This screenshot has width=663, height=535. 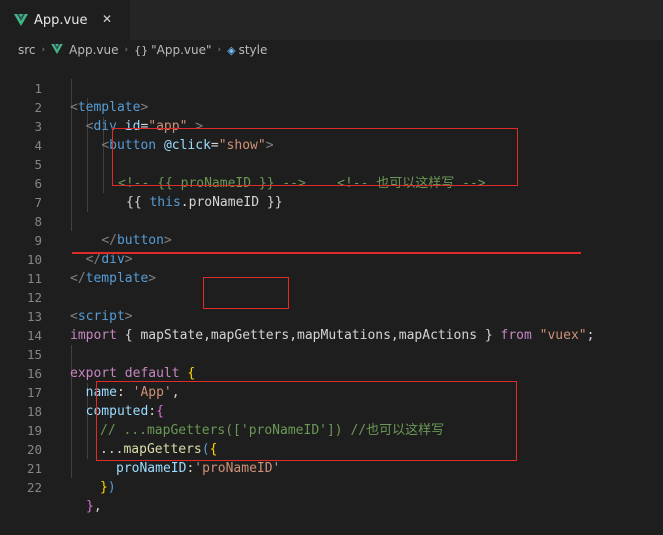 I want to click on breadcrumb: src › App.vue › {} "App.vue" › ◈ style, so click(x=331, y=50).